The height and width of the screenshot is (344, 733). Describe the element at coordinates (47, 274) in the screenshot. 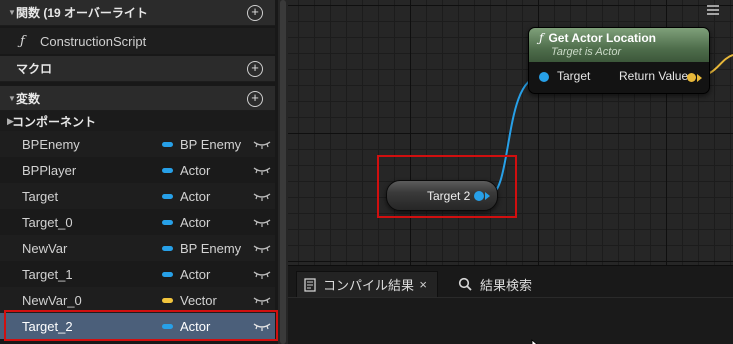

I see `variable-name: Target_1` at that location.